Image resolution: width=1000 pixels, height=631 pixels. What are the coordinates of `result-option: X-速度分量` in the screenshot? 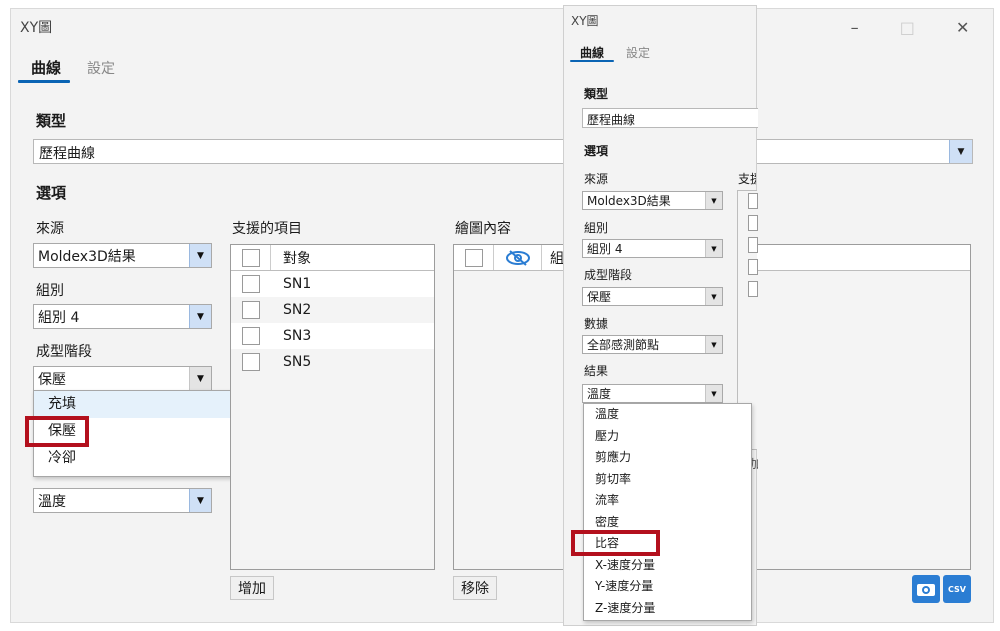 It's located at (667, 566).